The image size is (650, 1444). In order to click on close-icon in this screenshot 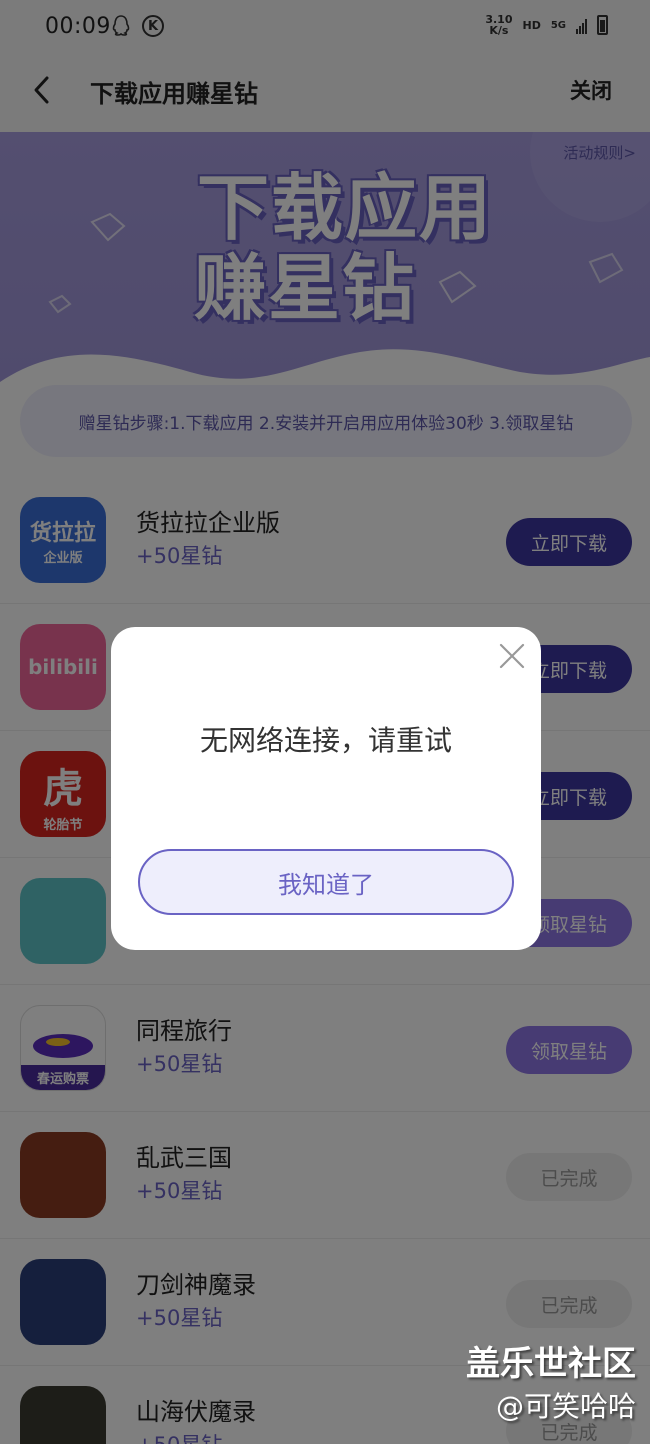, I will do `click(512, 656)`.